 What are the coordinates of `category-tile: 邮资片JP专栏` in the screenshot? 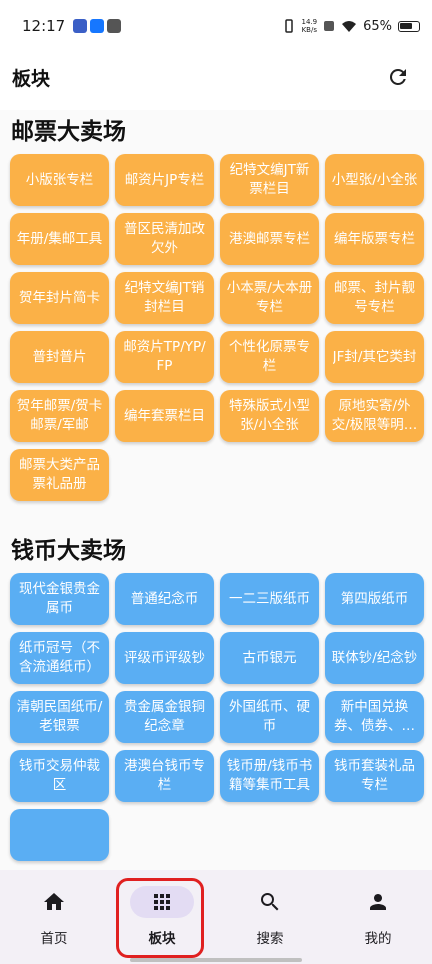 It's located at (164, 180).